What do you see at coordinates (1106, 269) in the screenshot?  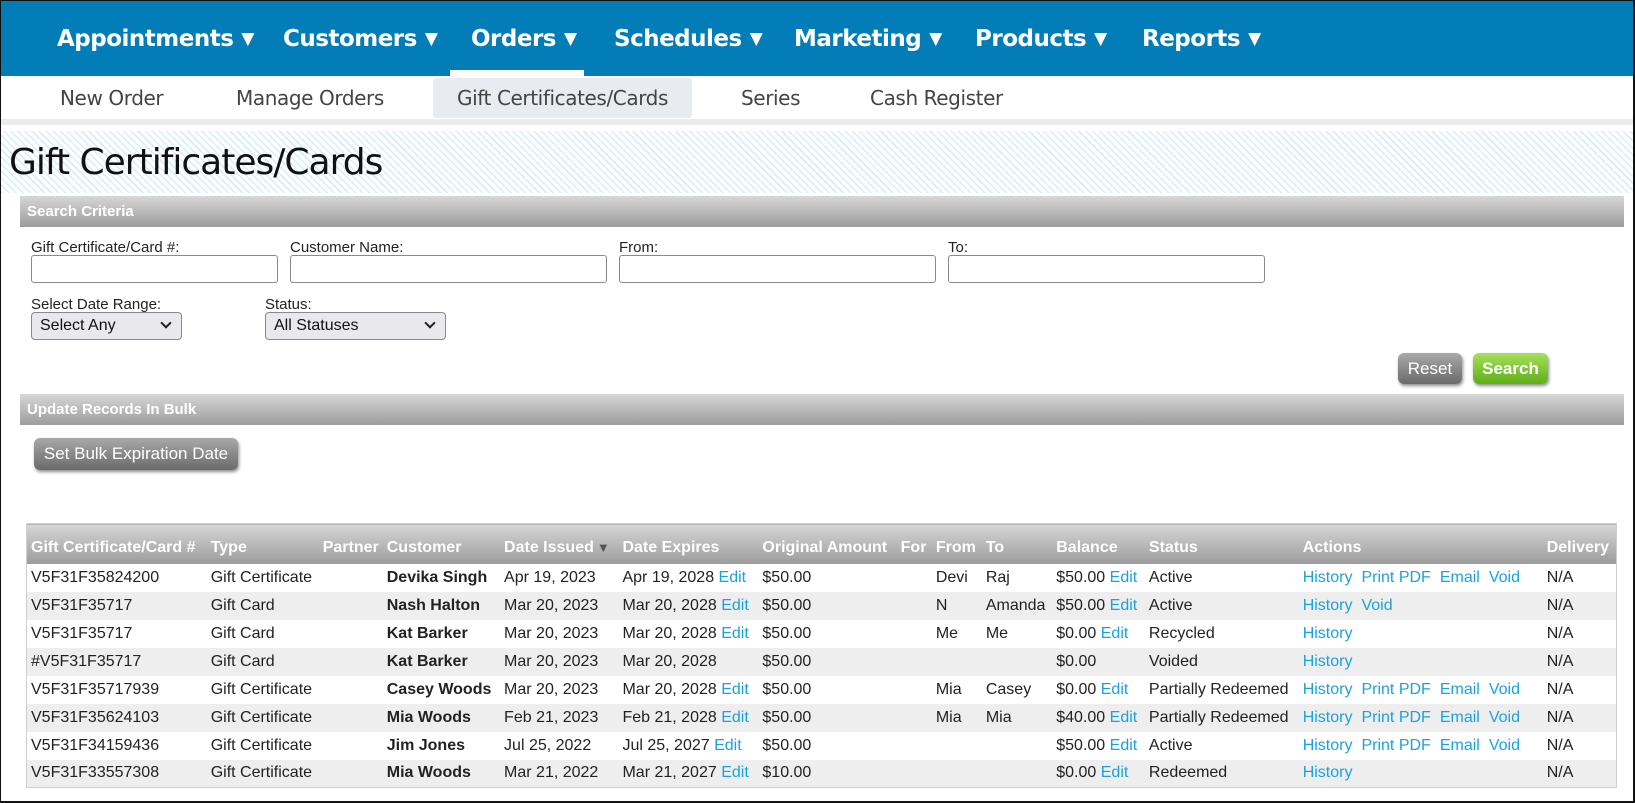 I see `to-input` at bounding box center [1106, 269].